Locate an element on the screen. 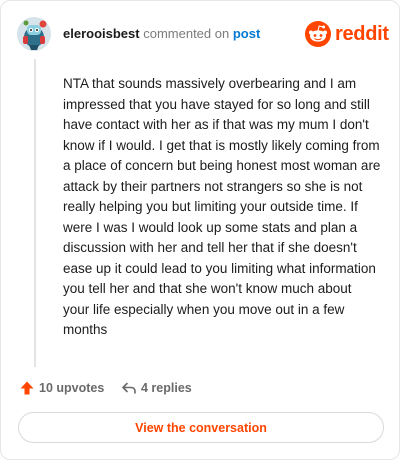 The image size is (400, 460). byline: elerooisbest commented on post is located at coordinates (161, 34).